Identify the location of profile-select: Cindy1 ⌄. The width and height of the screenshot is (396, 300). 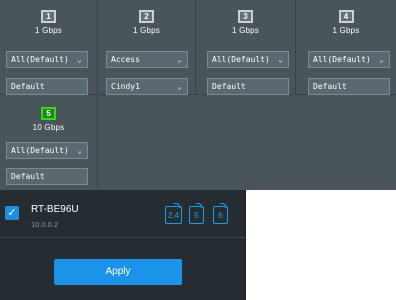
(147, 86).